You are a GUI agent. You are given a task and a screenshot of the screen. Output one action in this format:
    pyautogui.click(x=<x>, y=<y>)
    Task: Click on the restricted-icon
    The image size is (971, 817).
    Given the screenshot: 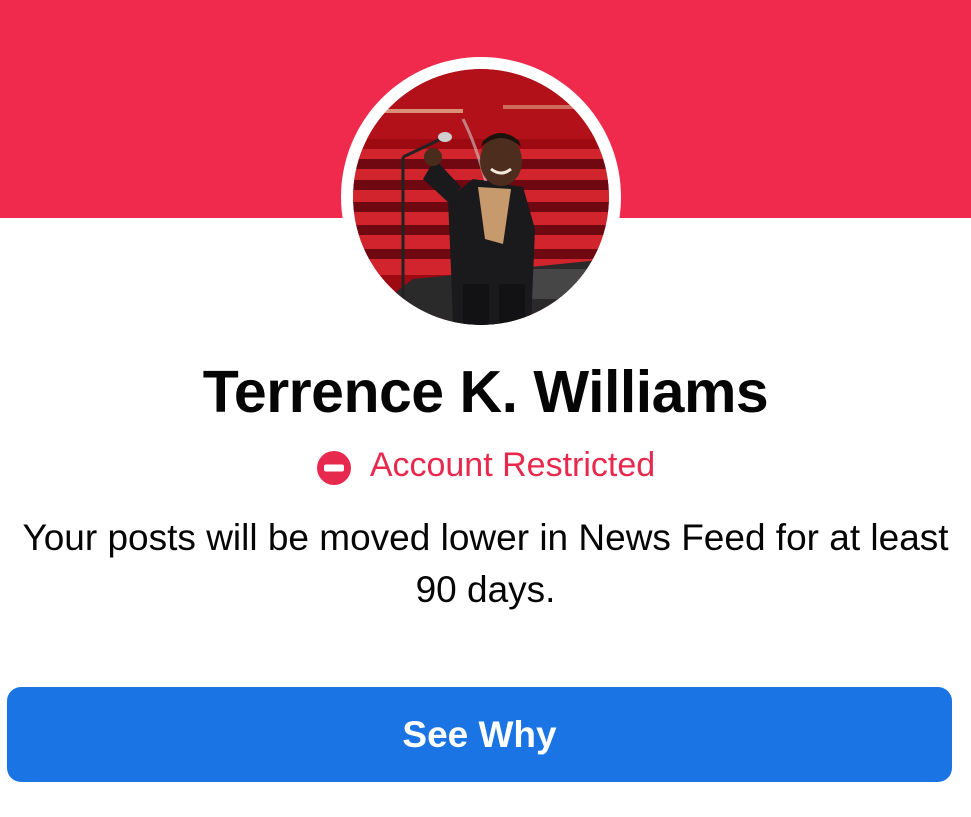 What is the action you would take?
    pyautogui.click(x=333, y=467)
    